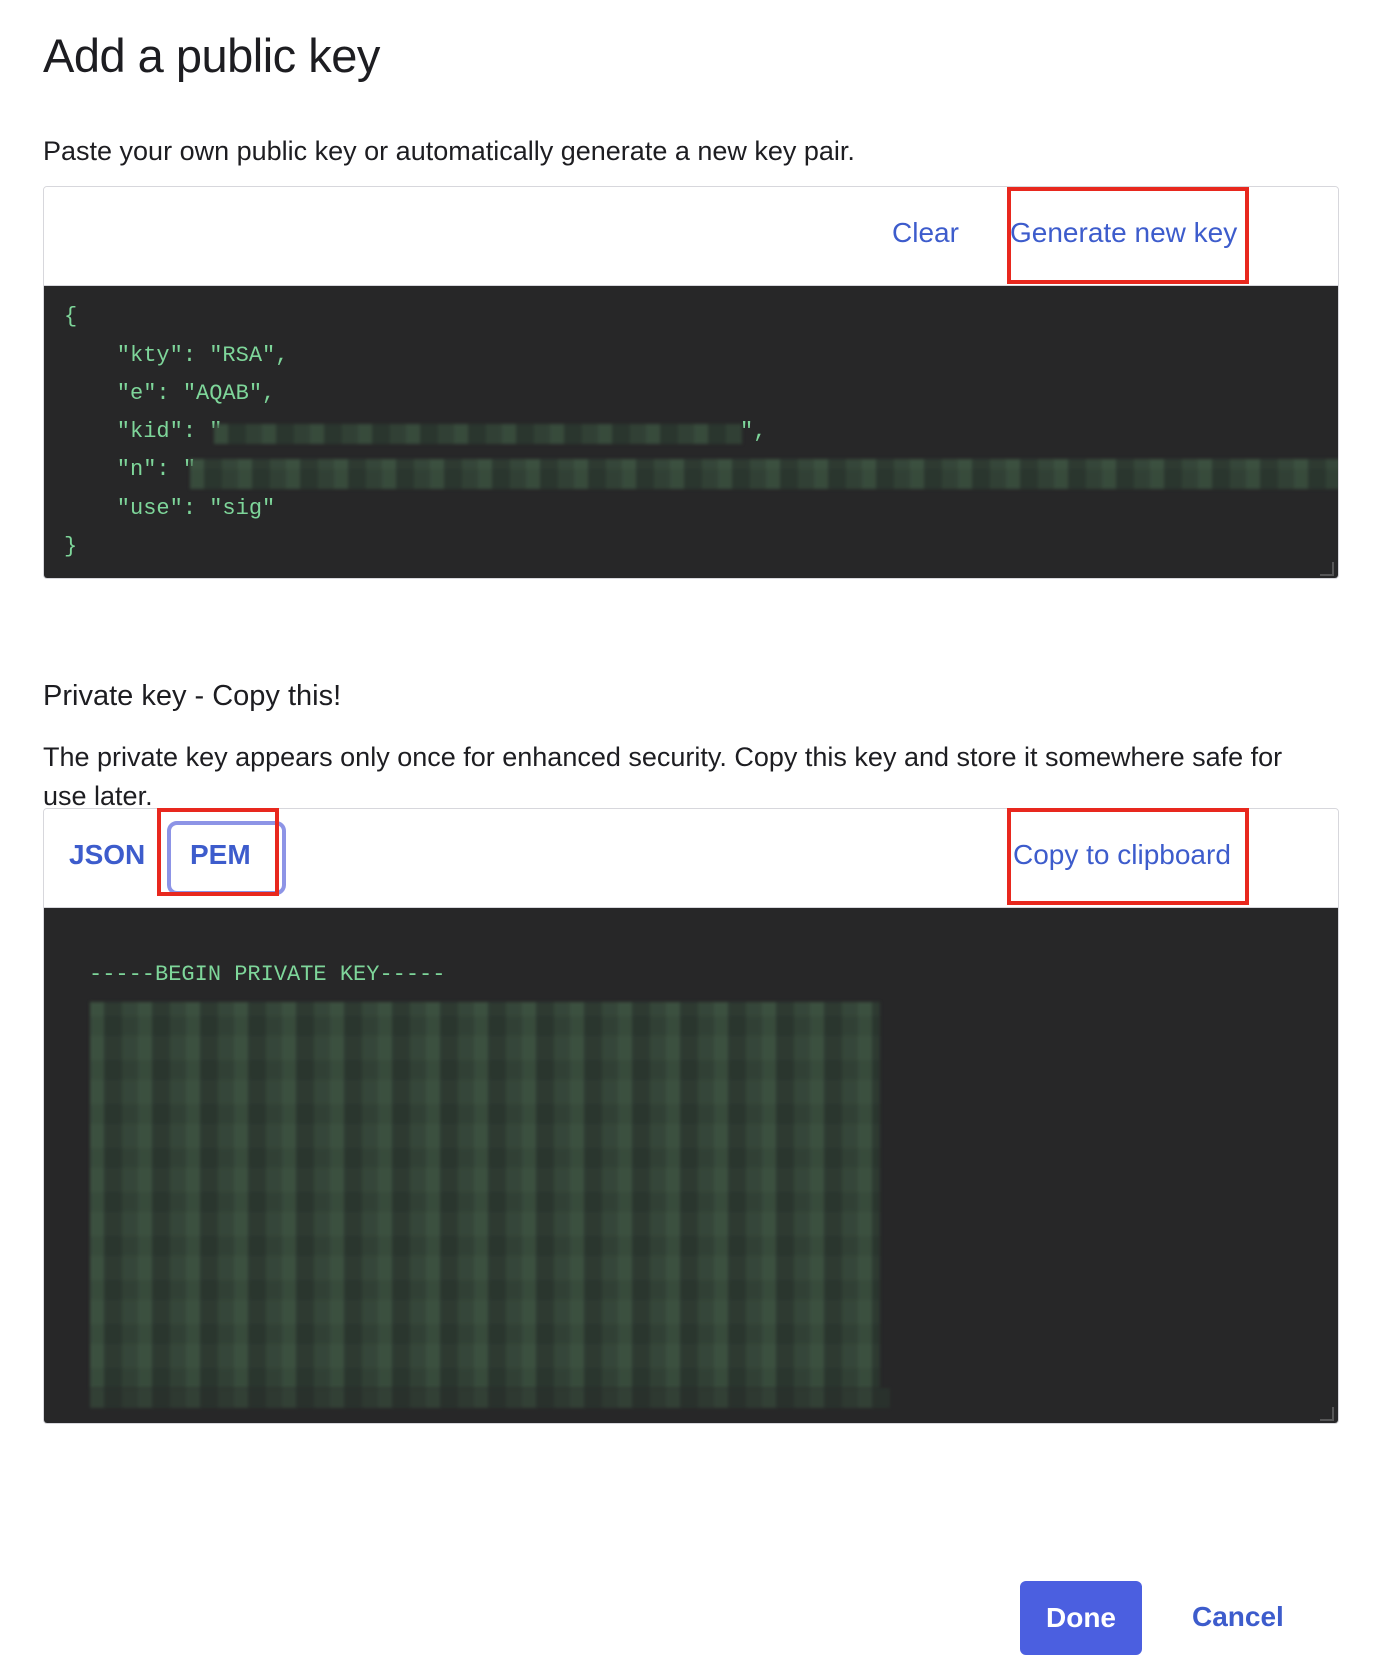 This screenshot has height=1666, width=1382. I want to click on tab-pem: PEM, so click(220, 855).